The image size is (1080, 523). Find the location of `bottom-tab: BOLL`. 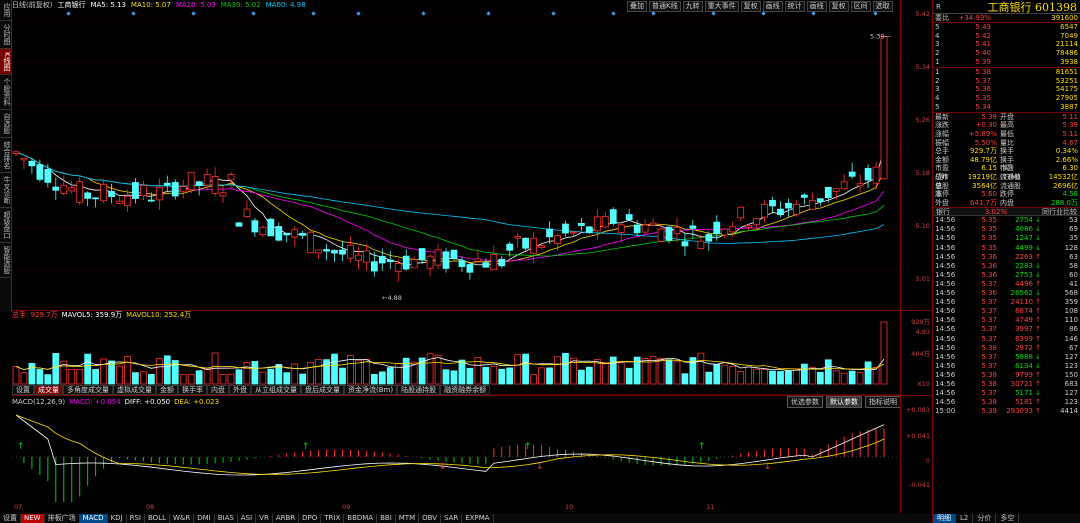

bottom-tab: BOLL is located at coordinates (157, 518).